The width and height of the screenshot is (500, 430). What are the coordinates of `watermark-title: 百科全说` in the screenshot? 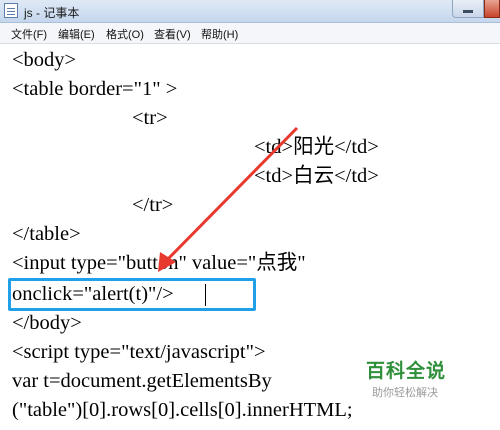 It's located at (406, 371).